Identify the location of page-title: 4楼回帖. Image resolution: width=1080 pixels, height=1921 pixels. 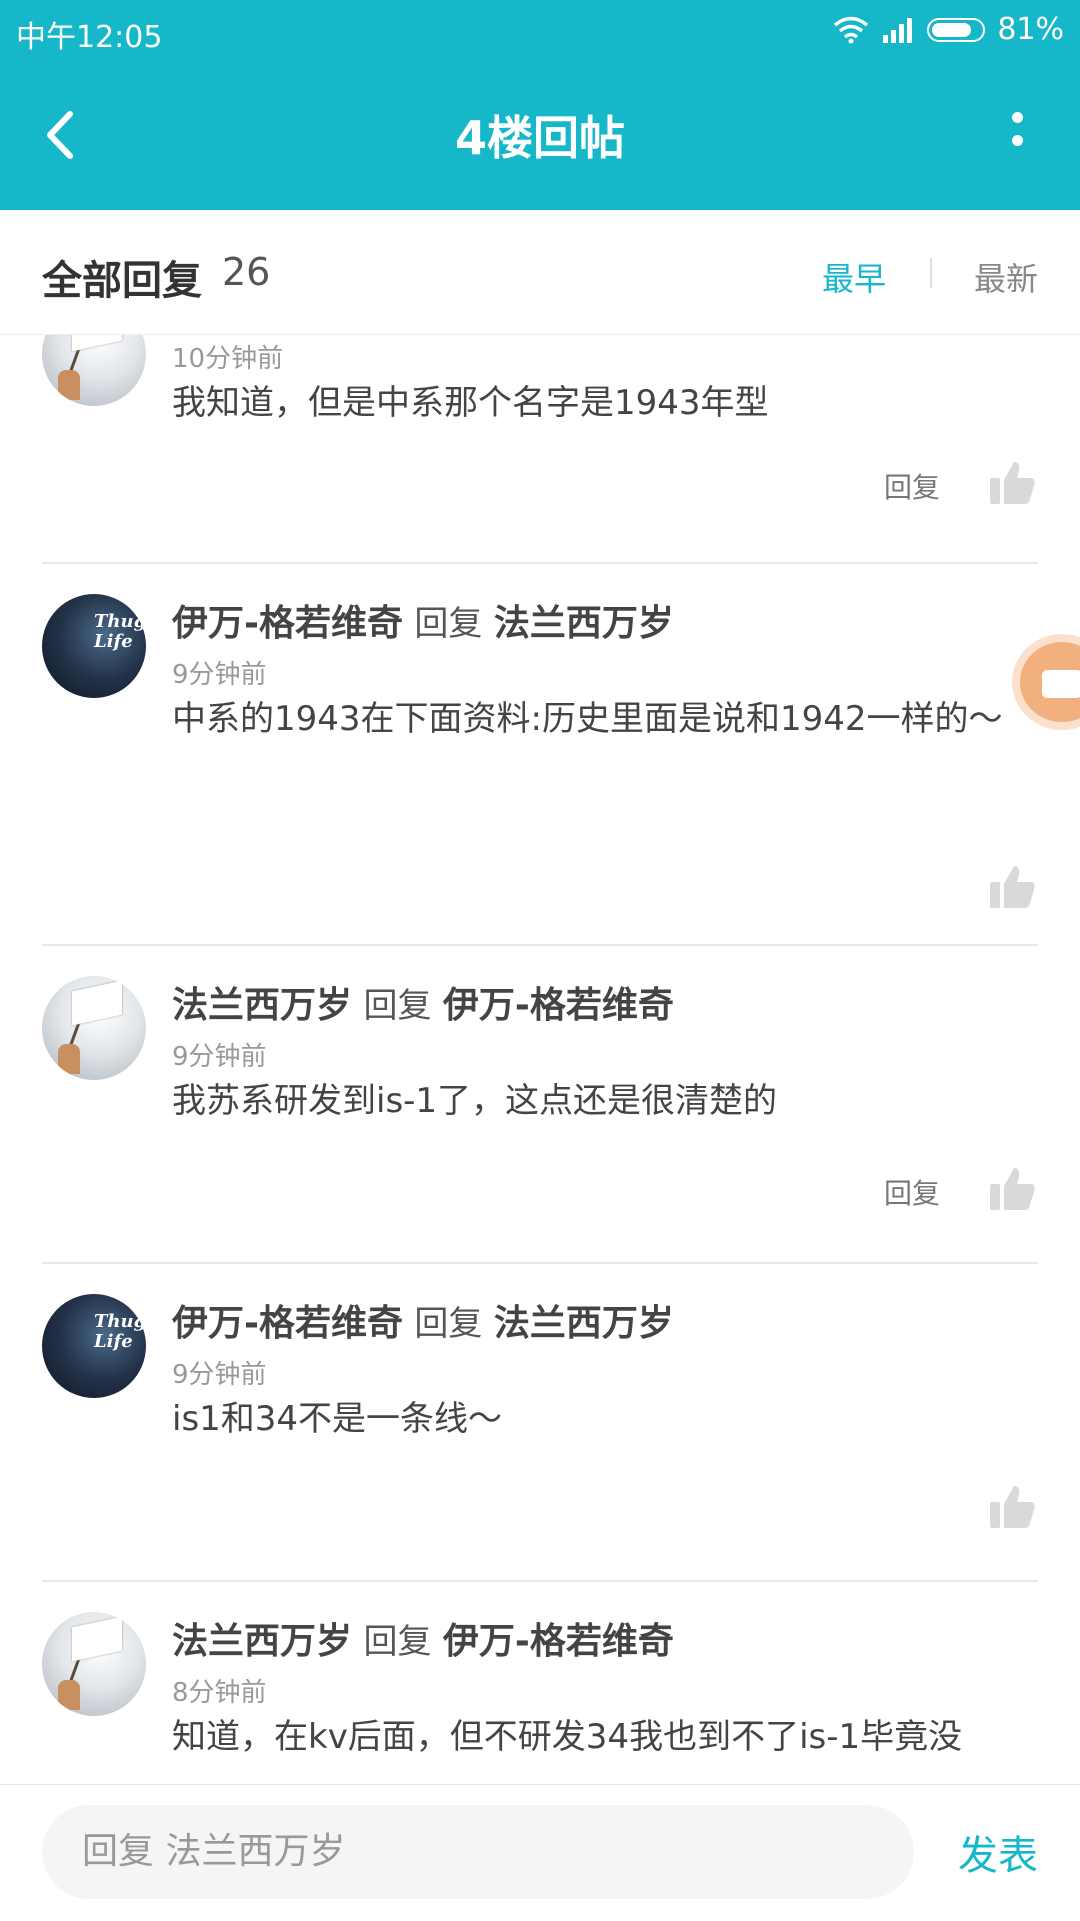
(539, 138).